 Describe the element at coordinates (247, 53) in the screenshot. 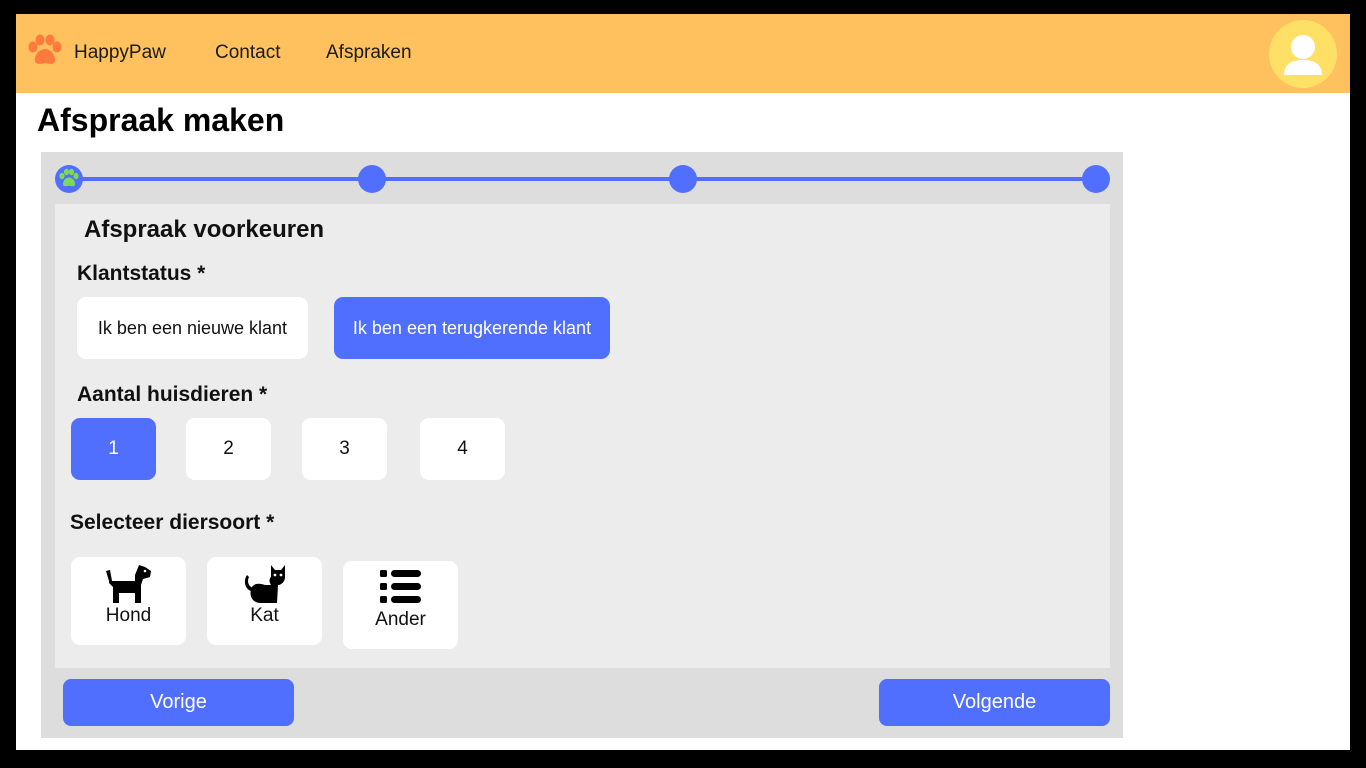

I see `nav-link-contact: Contact` at that location.